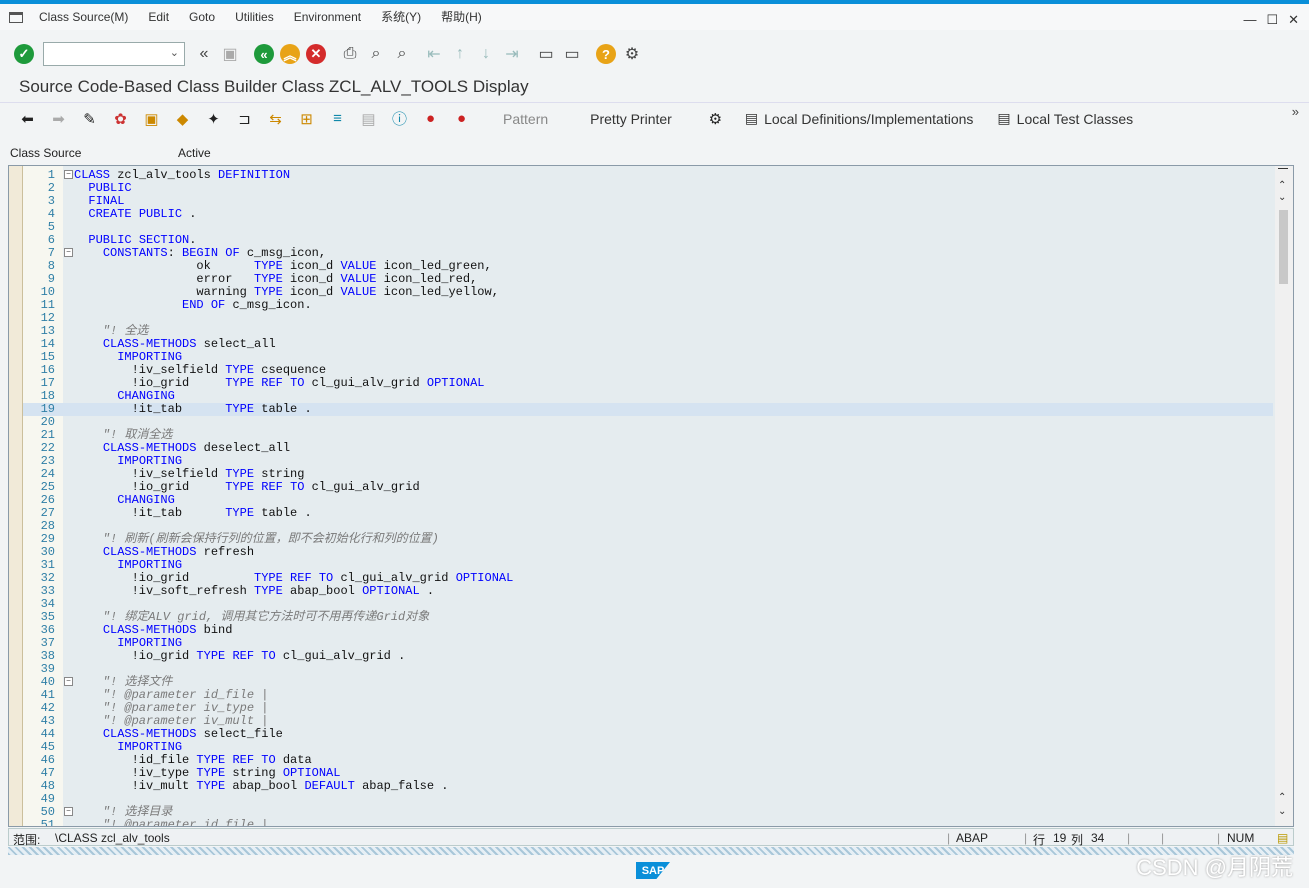 This screenshot has height=888, width=1309. I want to click on help-icon: ?, so click(606, 54).